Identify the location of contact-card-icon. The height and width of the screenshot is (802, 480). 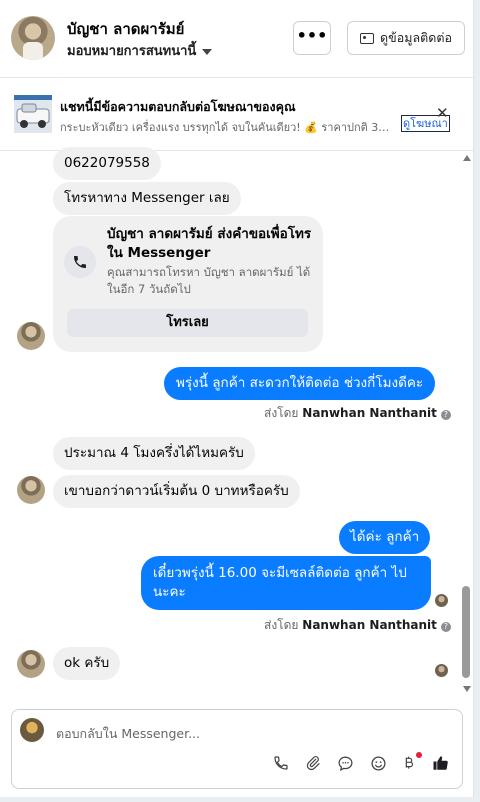
(367, 38).